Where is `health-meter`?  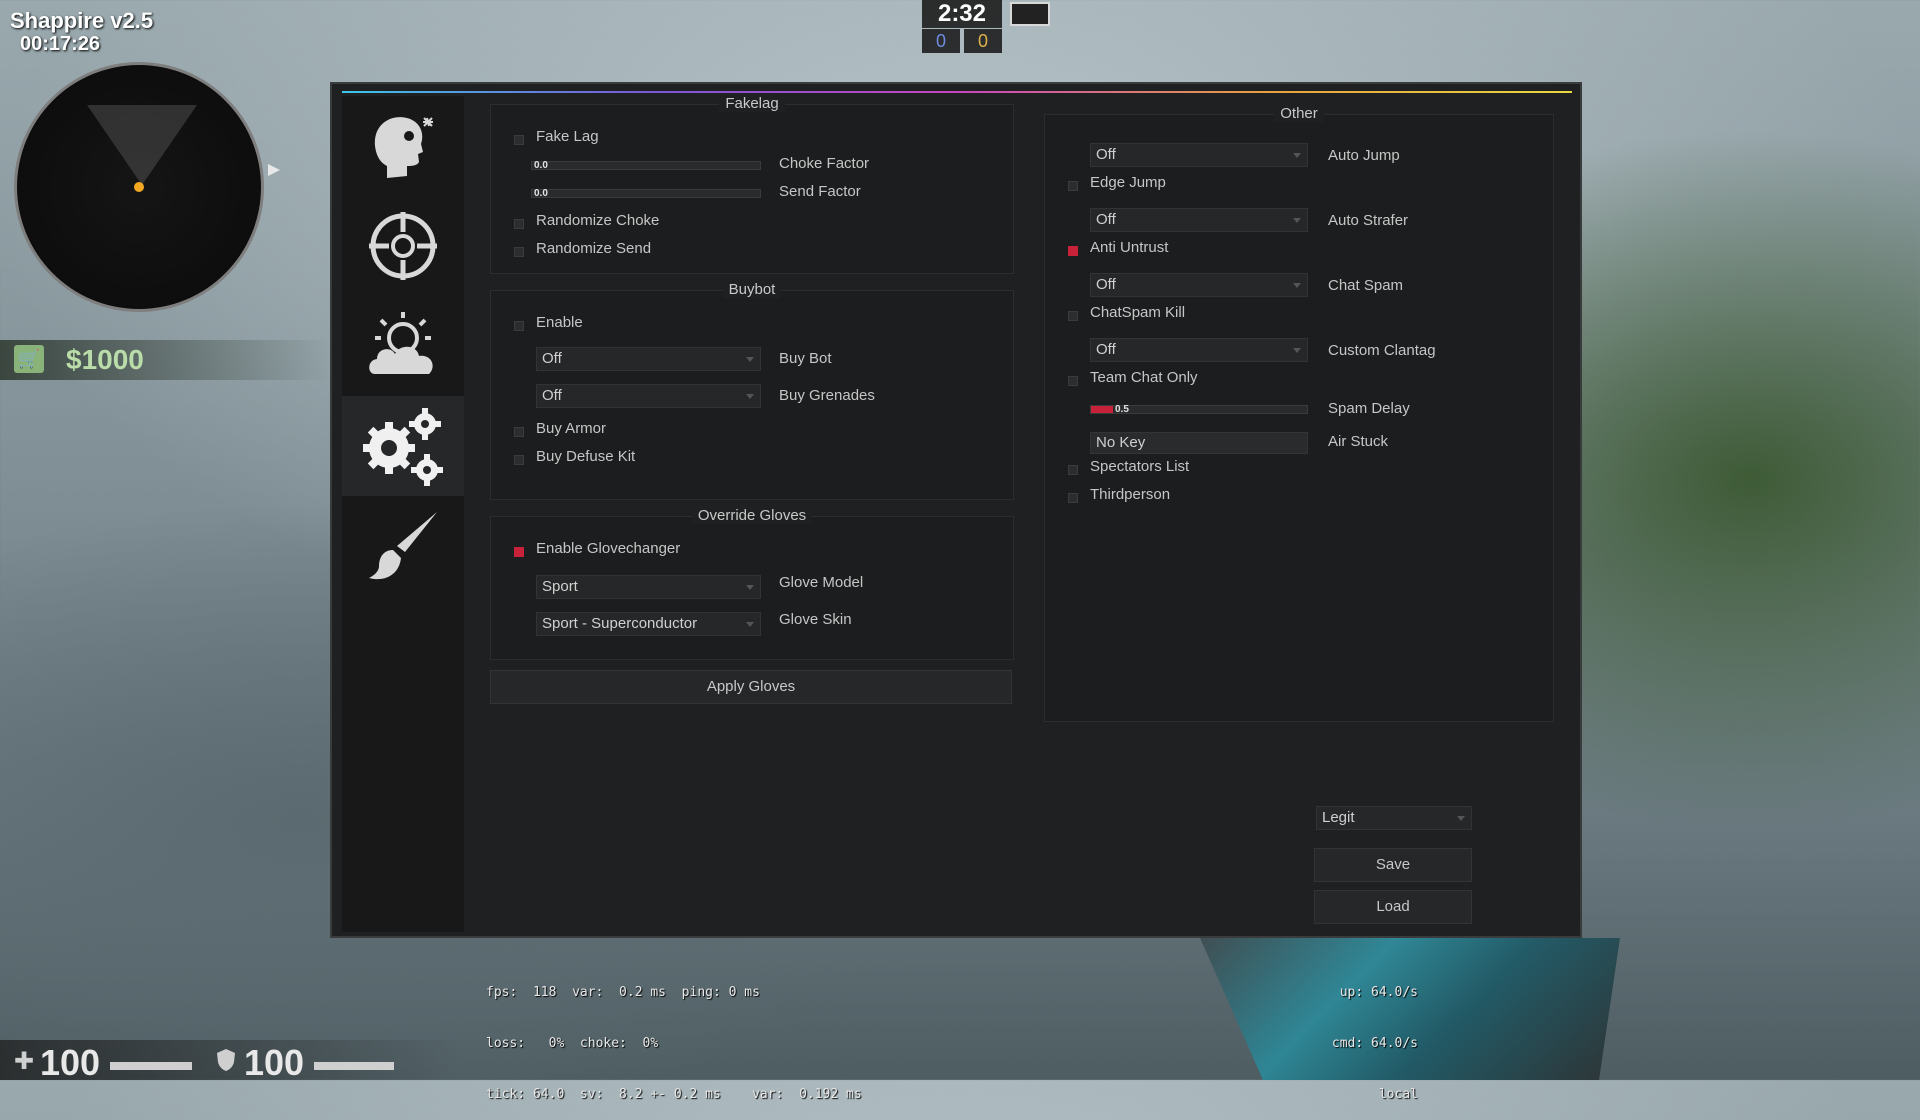
health-meter is located at coordinates (151, 1066).